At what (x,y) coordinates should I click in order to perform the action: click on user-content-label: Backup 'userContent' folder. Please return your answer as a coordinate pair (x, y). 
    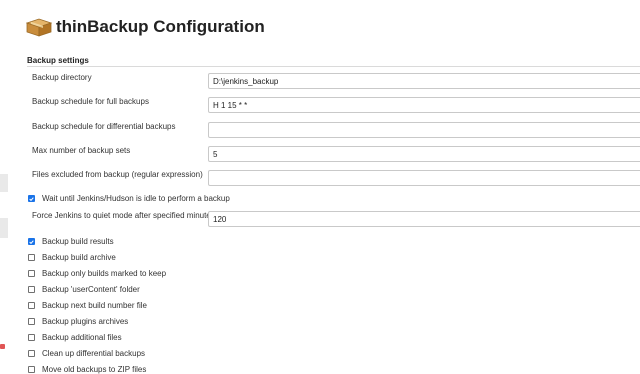
    Looking at the image, I should click on (91, 289).